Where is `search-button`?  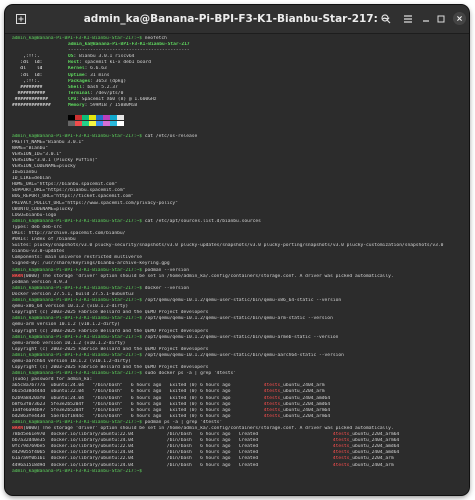 search-button is located at coordinates (386, 19).